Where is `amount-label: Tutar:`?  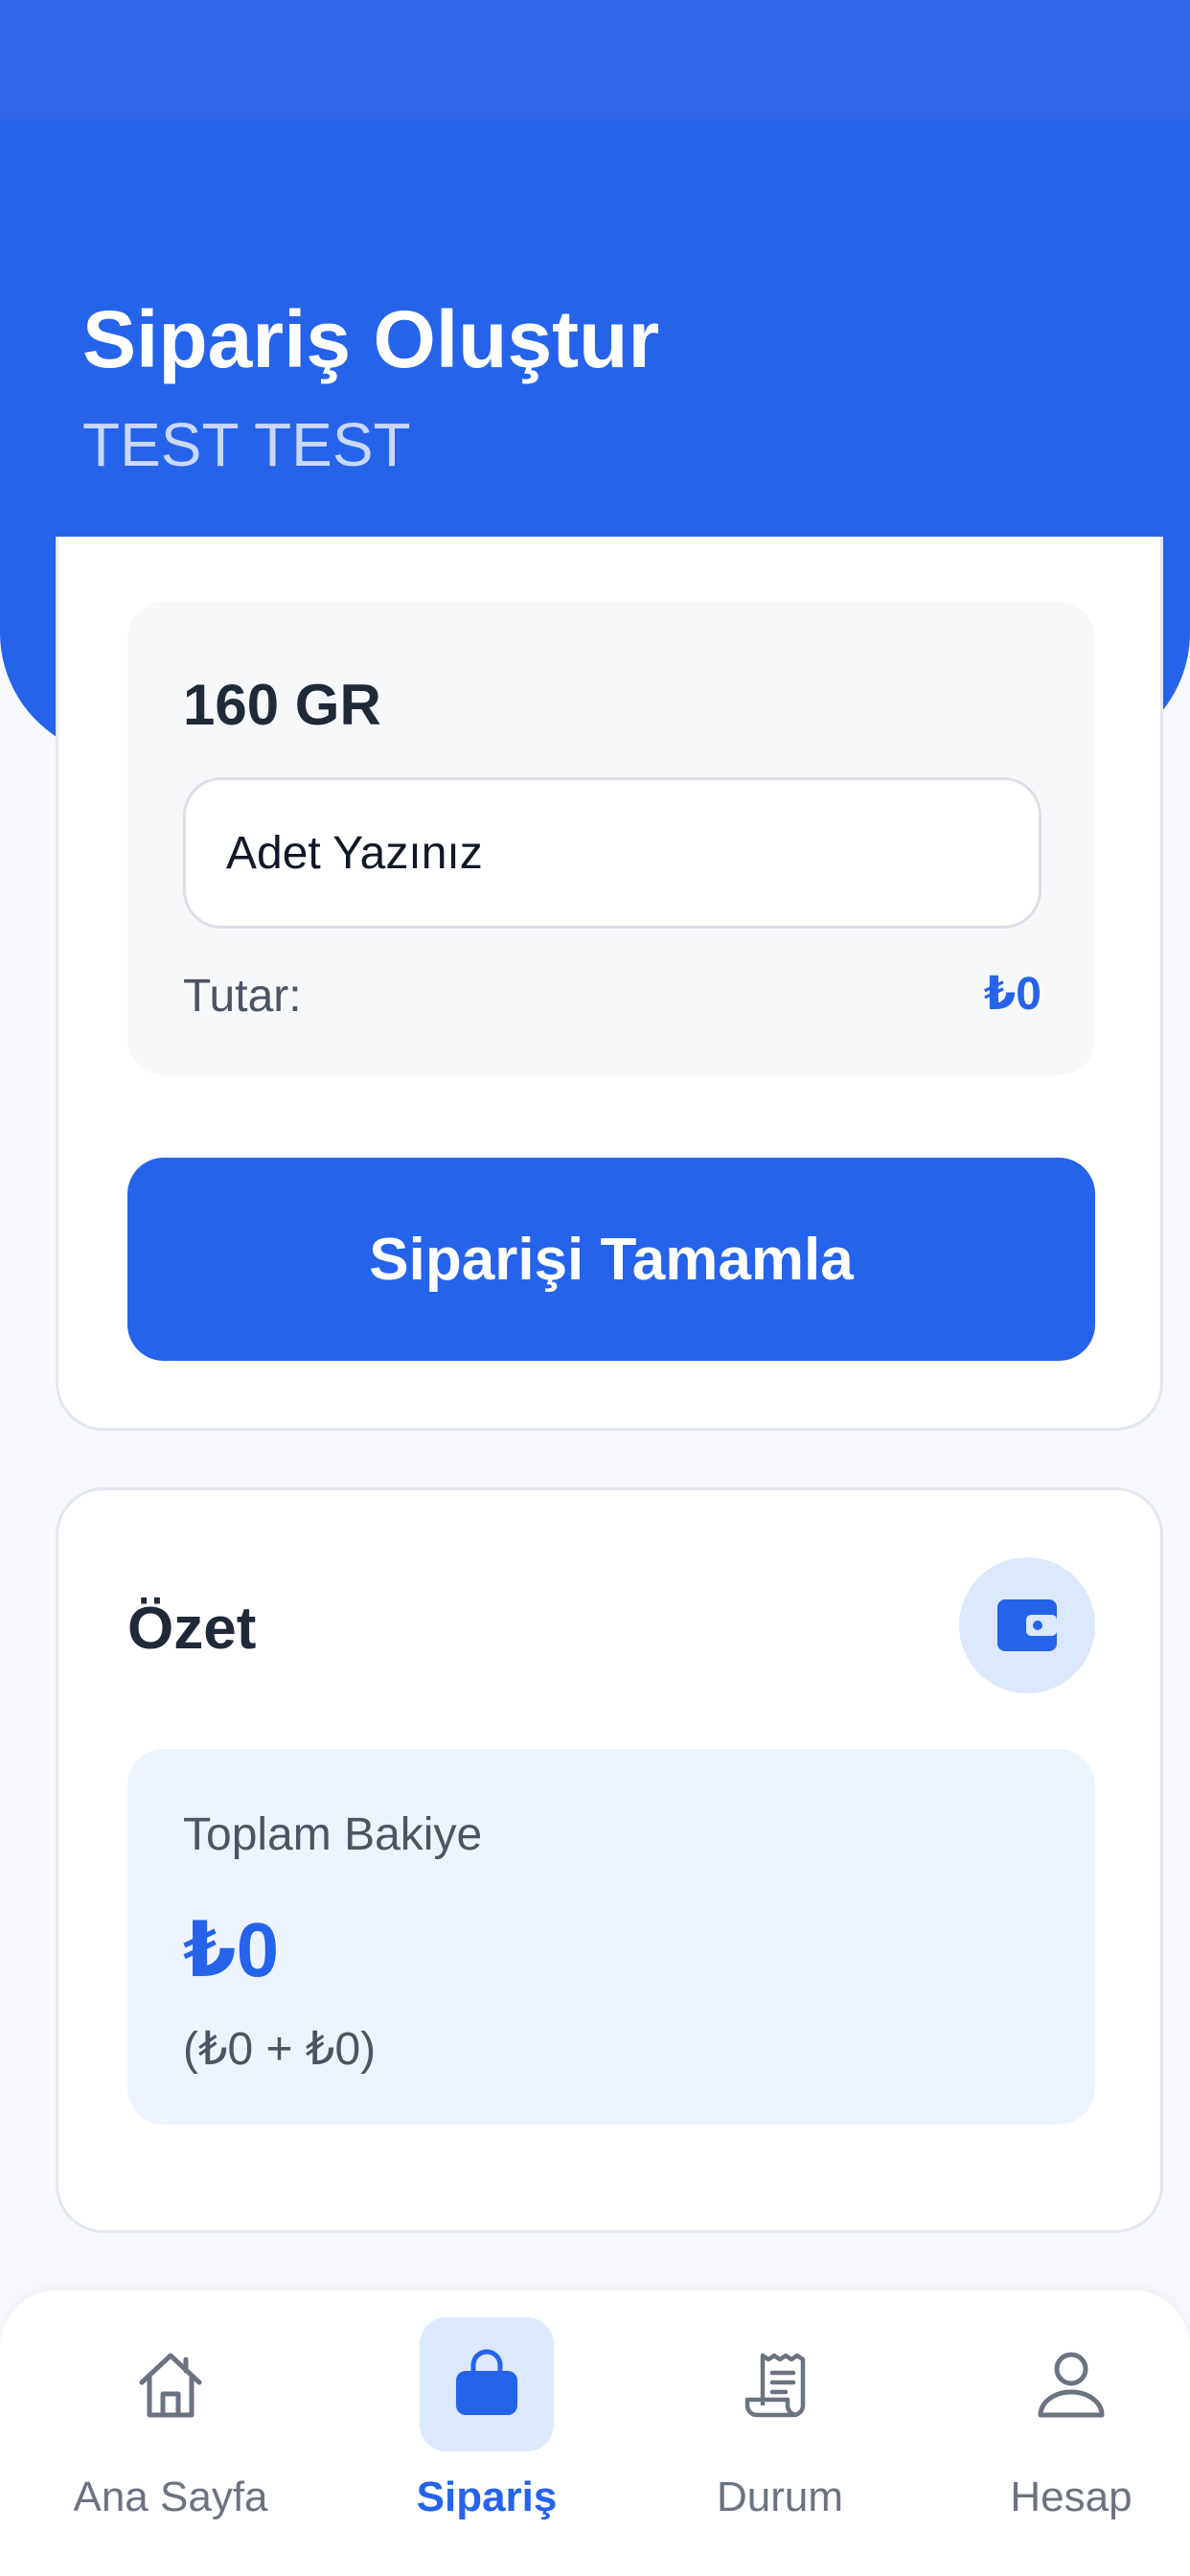
amount-label: Tutar: is located at coordinates (243, 996).